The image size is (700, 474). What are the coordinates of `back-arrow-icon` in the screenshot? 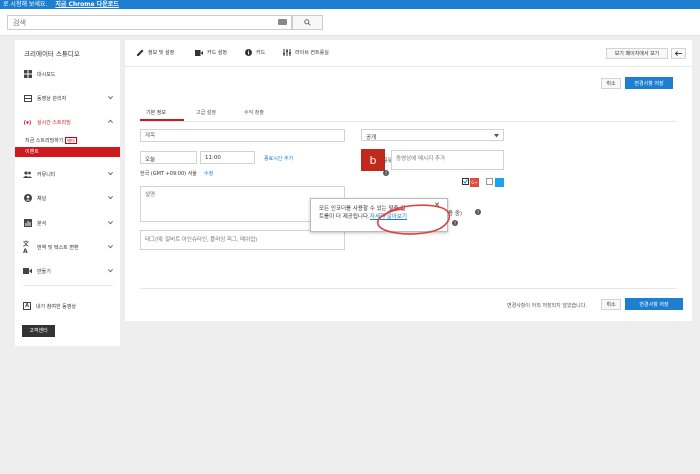 It's located at (678, 53).